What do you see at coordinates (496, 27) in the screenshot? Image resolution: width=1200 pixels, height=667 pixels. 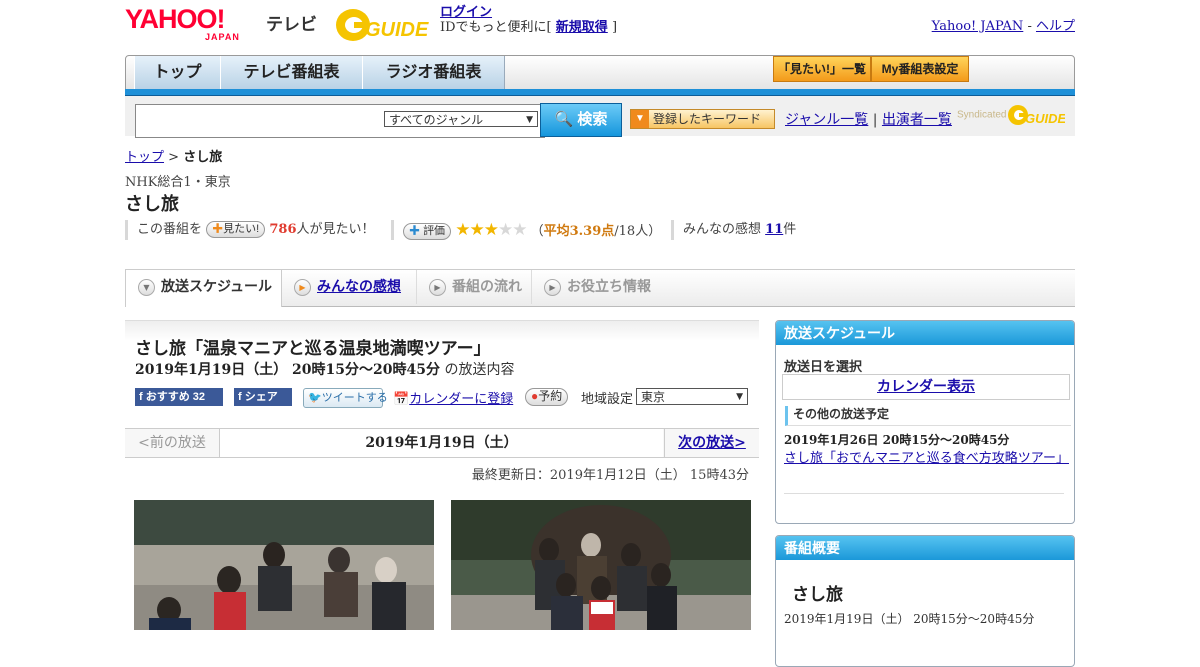 I see `login-text: IDでもっと便利に[` at bounding box center [496, 27].